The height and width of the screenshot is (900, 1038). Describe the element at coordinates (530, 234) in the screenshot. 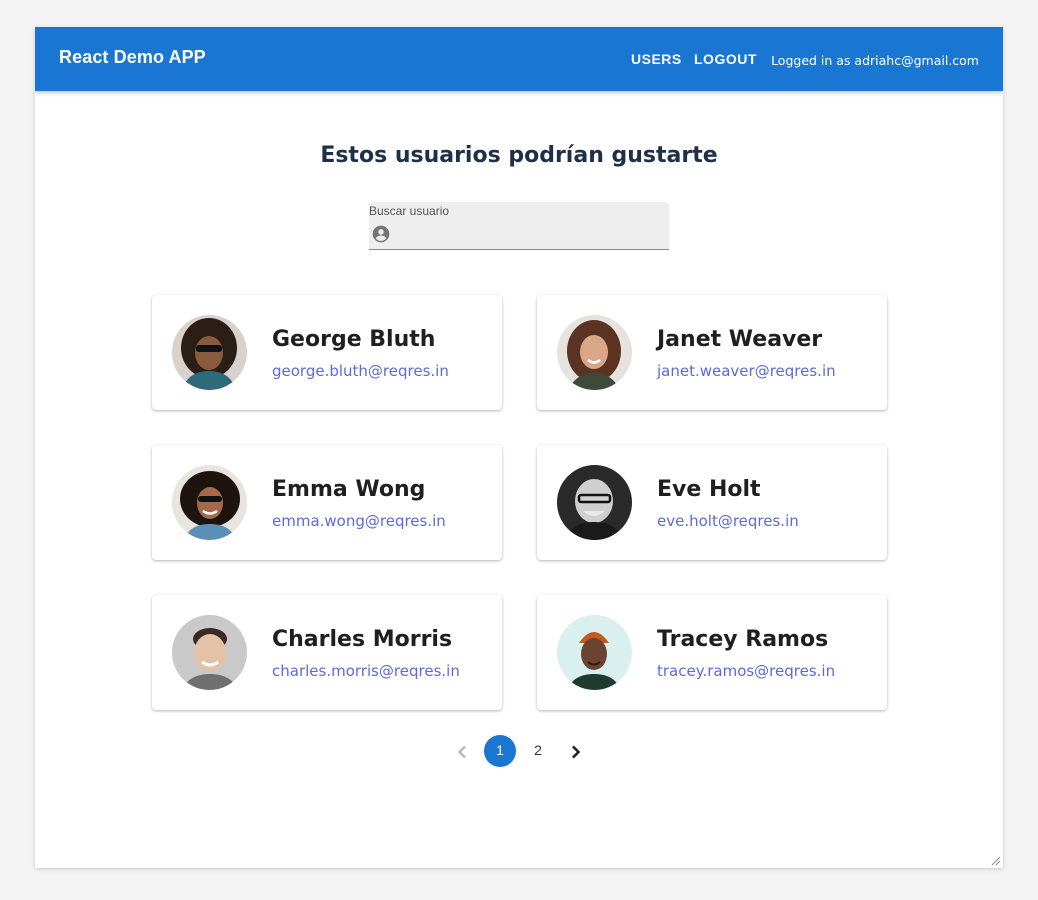

I see `search-input` at that location.